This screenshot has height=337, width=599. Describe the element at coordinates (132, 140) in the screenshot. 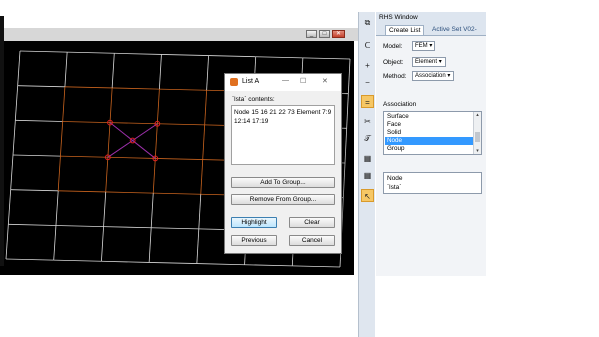

I see `element-diagonal` at that location.